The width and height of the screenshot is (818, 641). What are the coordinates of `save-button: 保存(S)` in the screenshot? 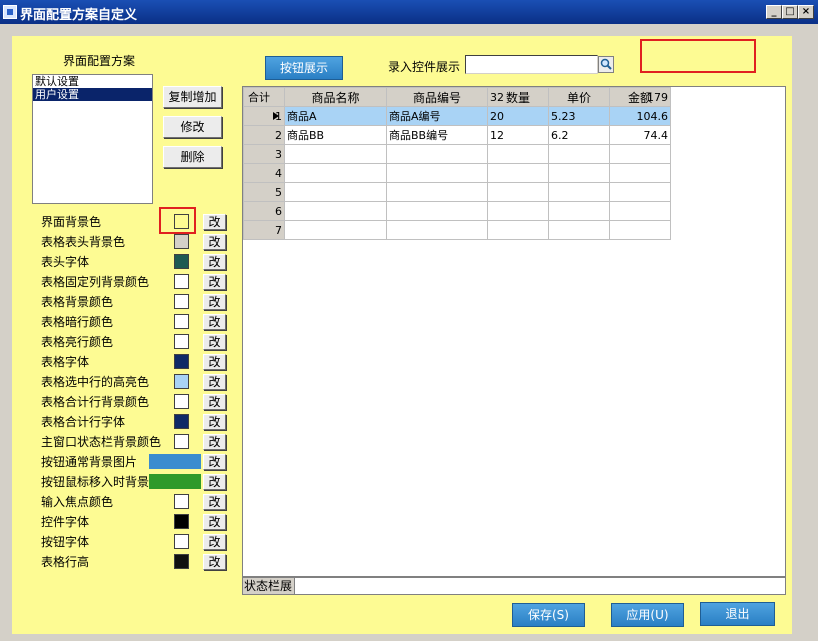 It's located at (548, 615).